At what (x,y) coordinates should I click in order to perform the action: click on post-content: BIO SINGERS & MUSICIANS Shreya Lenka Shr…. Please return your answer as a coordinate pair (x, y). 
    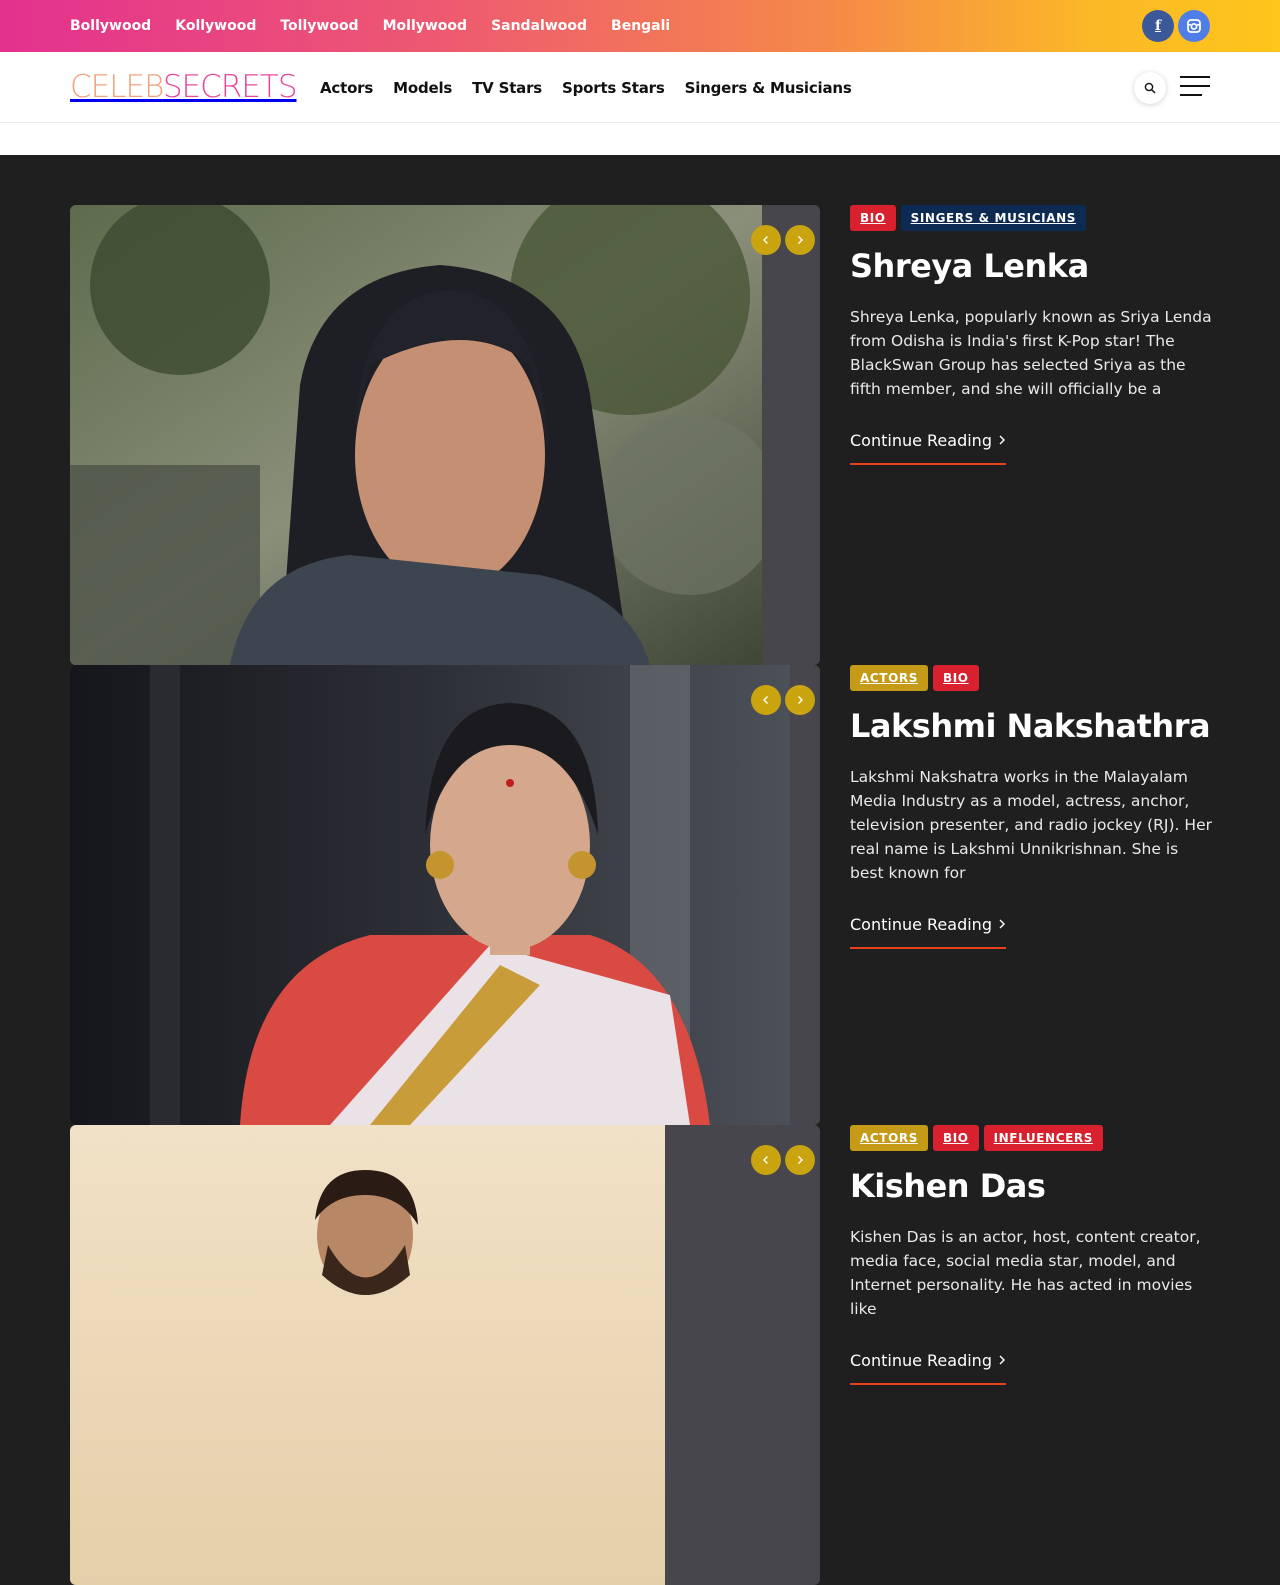
    Looking at the image, I should click on (1032, 335).